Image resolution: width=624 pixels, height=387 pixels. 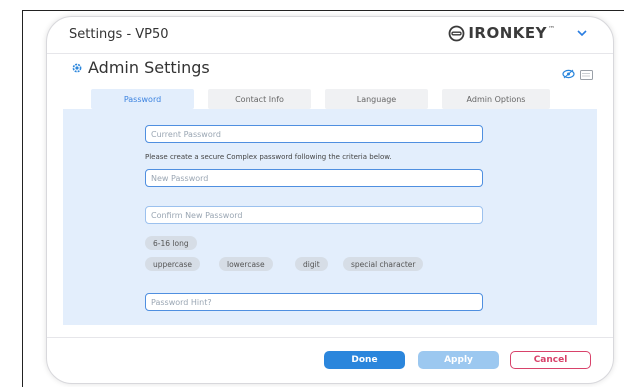 I want to click on password-hint-field: Password Hint?, so click(x=314, y=302).